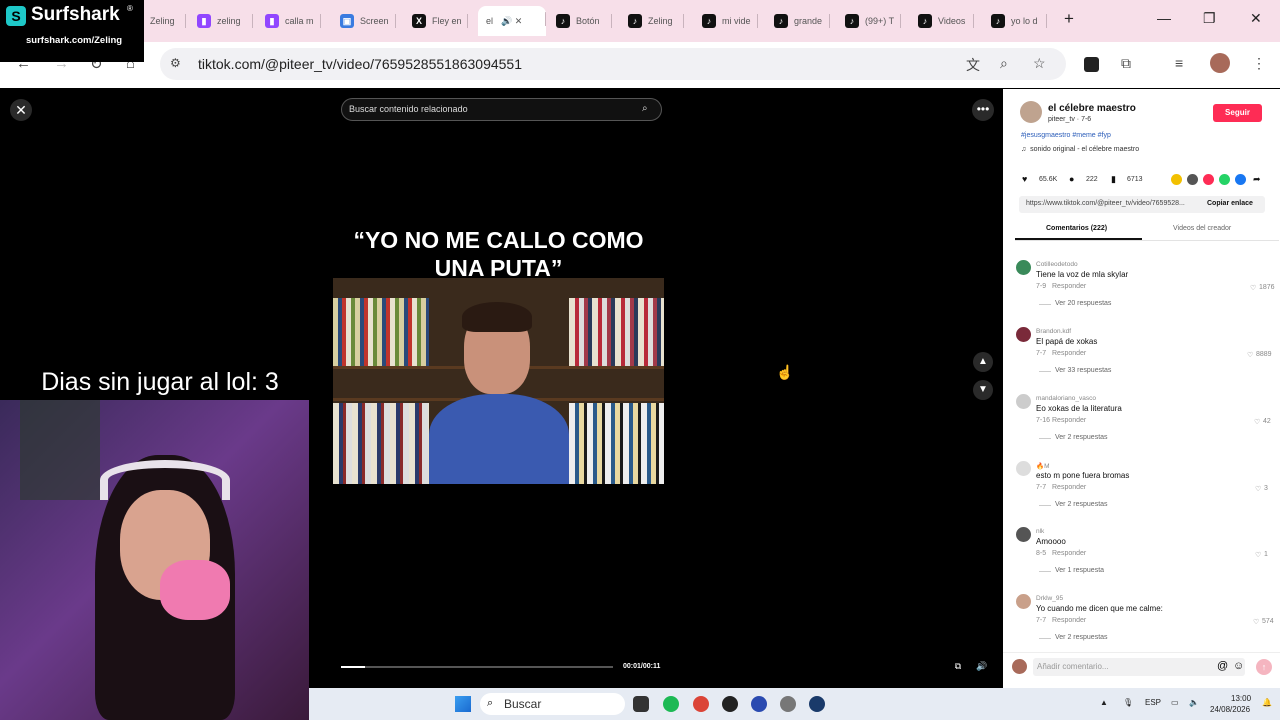 This screenshot has width=1280, height=720. What do you see at coordinates (1079, 570) in the screenshot?
I see `view-replies-button: Ver 1 respuesta` at bounding box center [1079, 570].